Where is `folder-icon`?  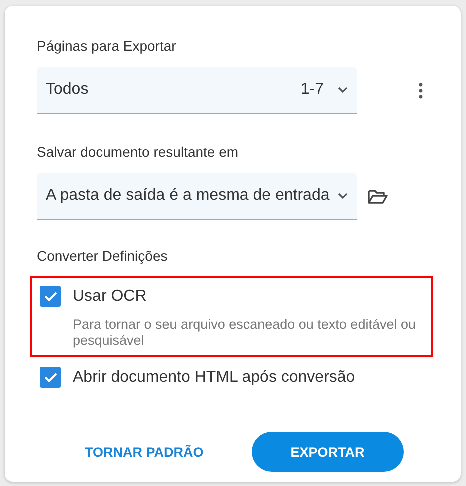 folder-icon is located at coordinates (378, 196).